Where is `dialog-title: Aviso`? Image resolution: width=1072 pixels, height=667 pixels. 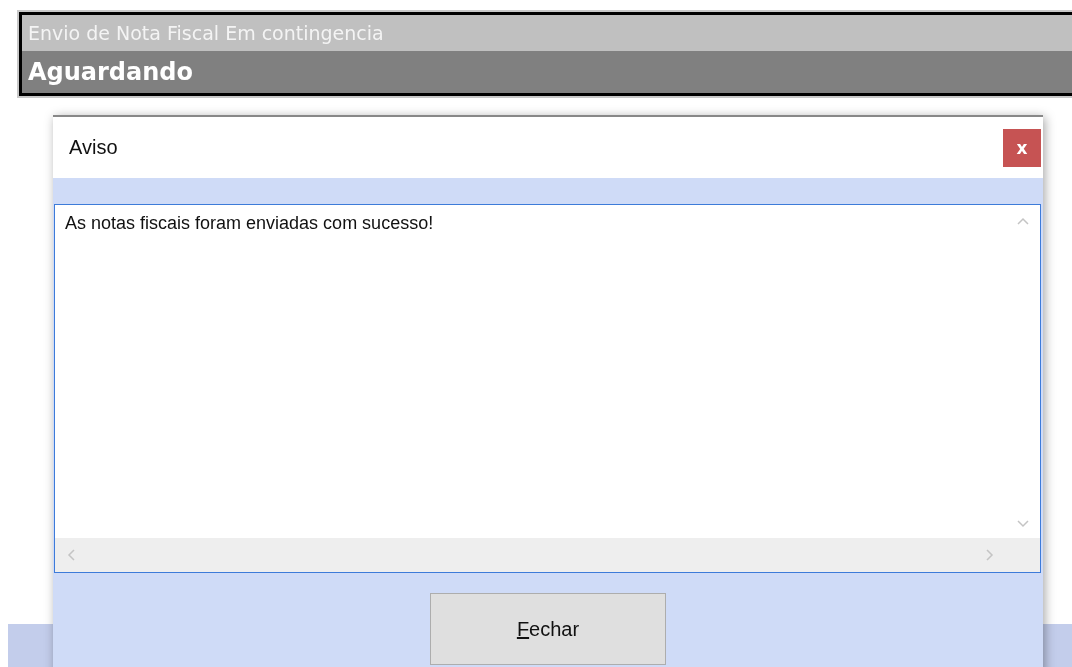 dialog-title: Aviso is located at coordinates (93, 147).